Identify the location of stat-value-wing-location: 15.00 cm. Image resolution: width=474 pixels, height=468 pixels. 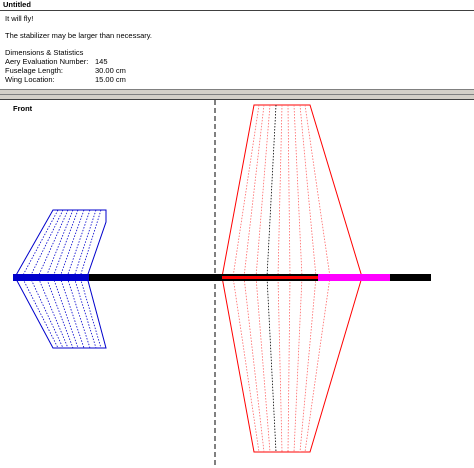
(110, 79).